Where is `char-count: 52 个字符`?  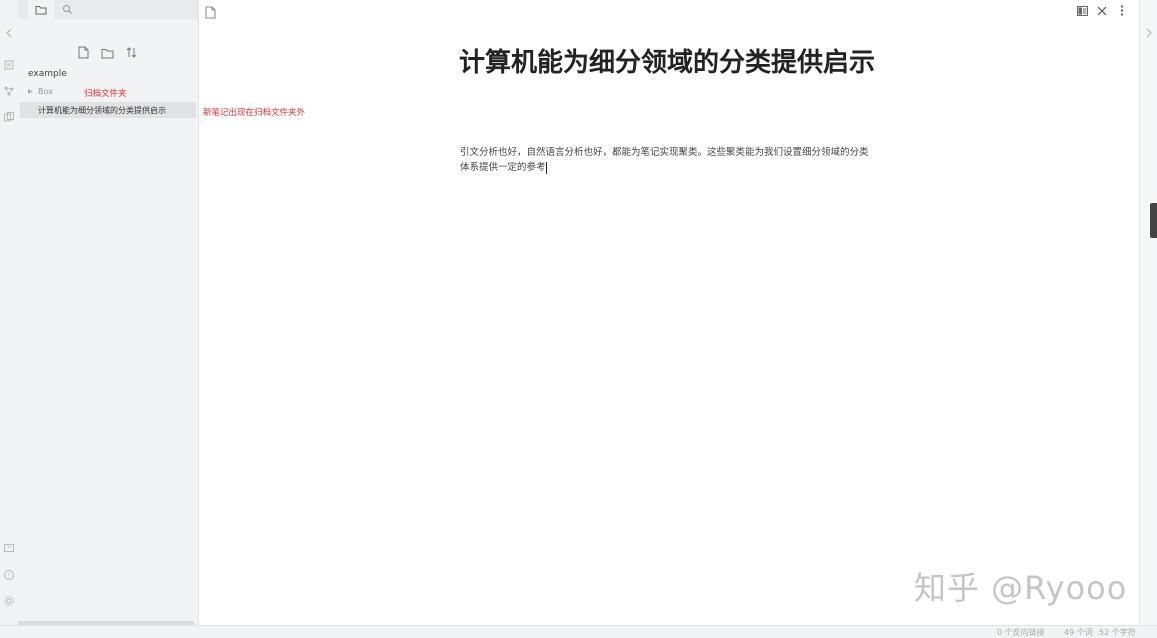 char-count: 52 个字符 is located at coordinates (1117, 632).